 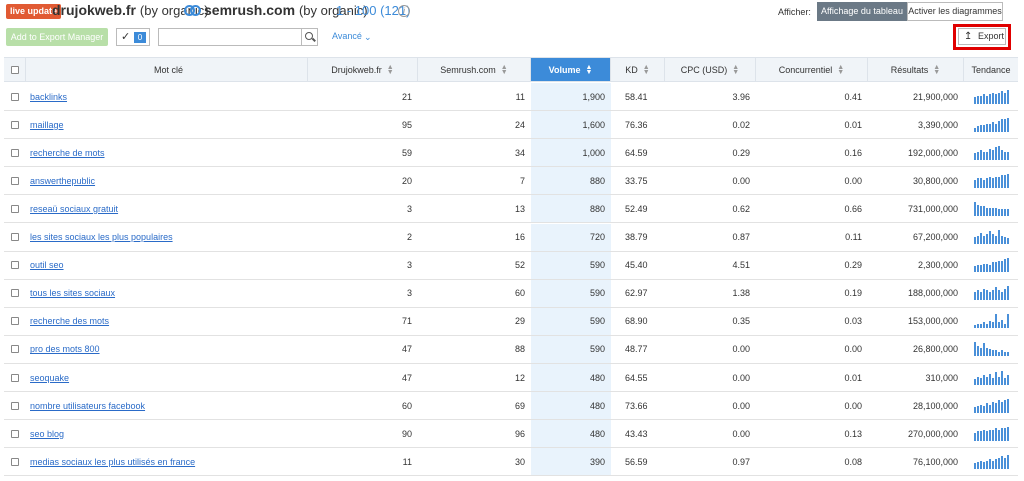 What do you see at coordinates (48, 97) in the screenshot?
I see `keyword-link: backlinks` at bounding box center [48, 97].